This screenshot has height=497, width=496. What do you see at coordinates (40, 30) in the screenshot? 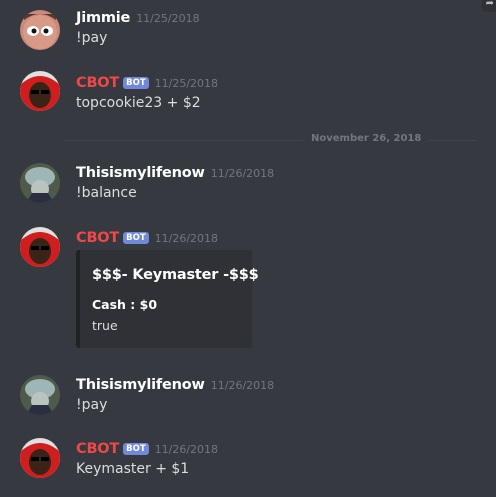
I see `avatar-jimmie` at bounding box center [40, 30].